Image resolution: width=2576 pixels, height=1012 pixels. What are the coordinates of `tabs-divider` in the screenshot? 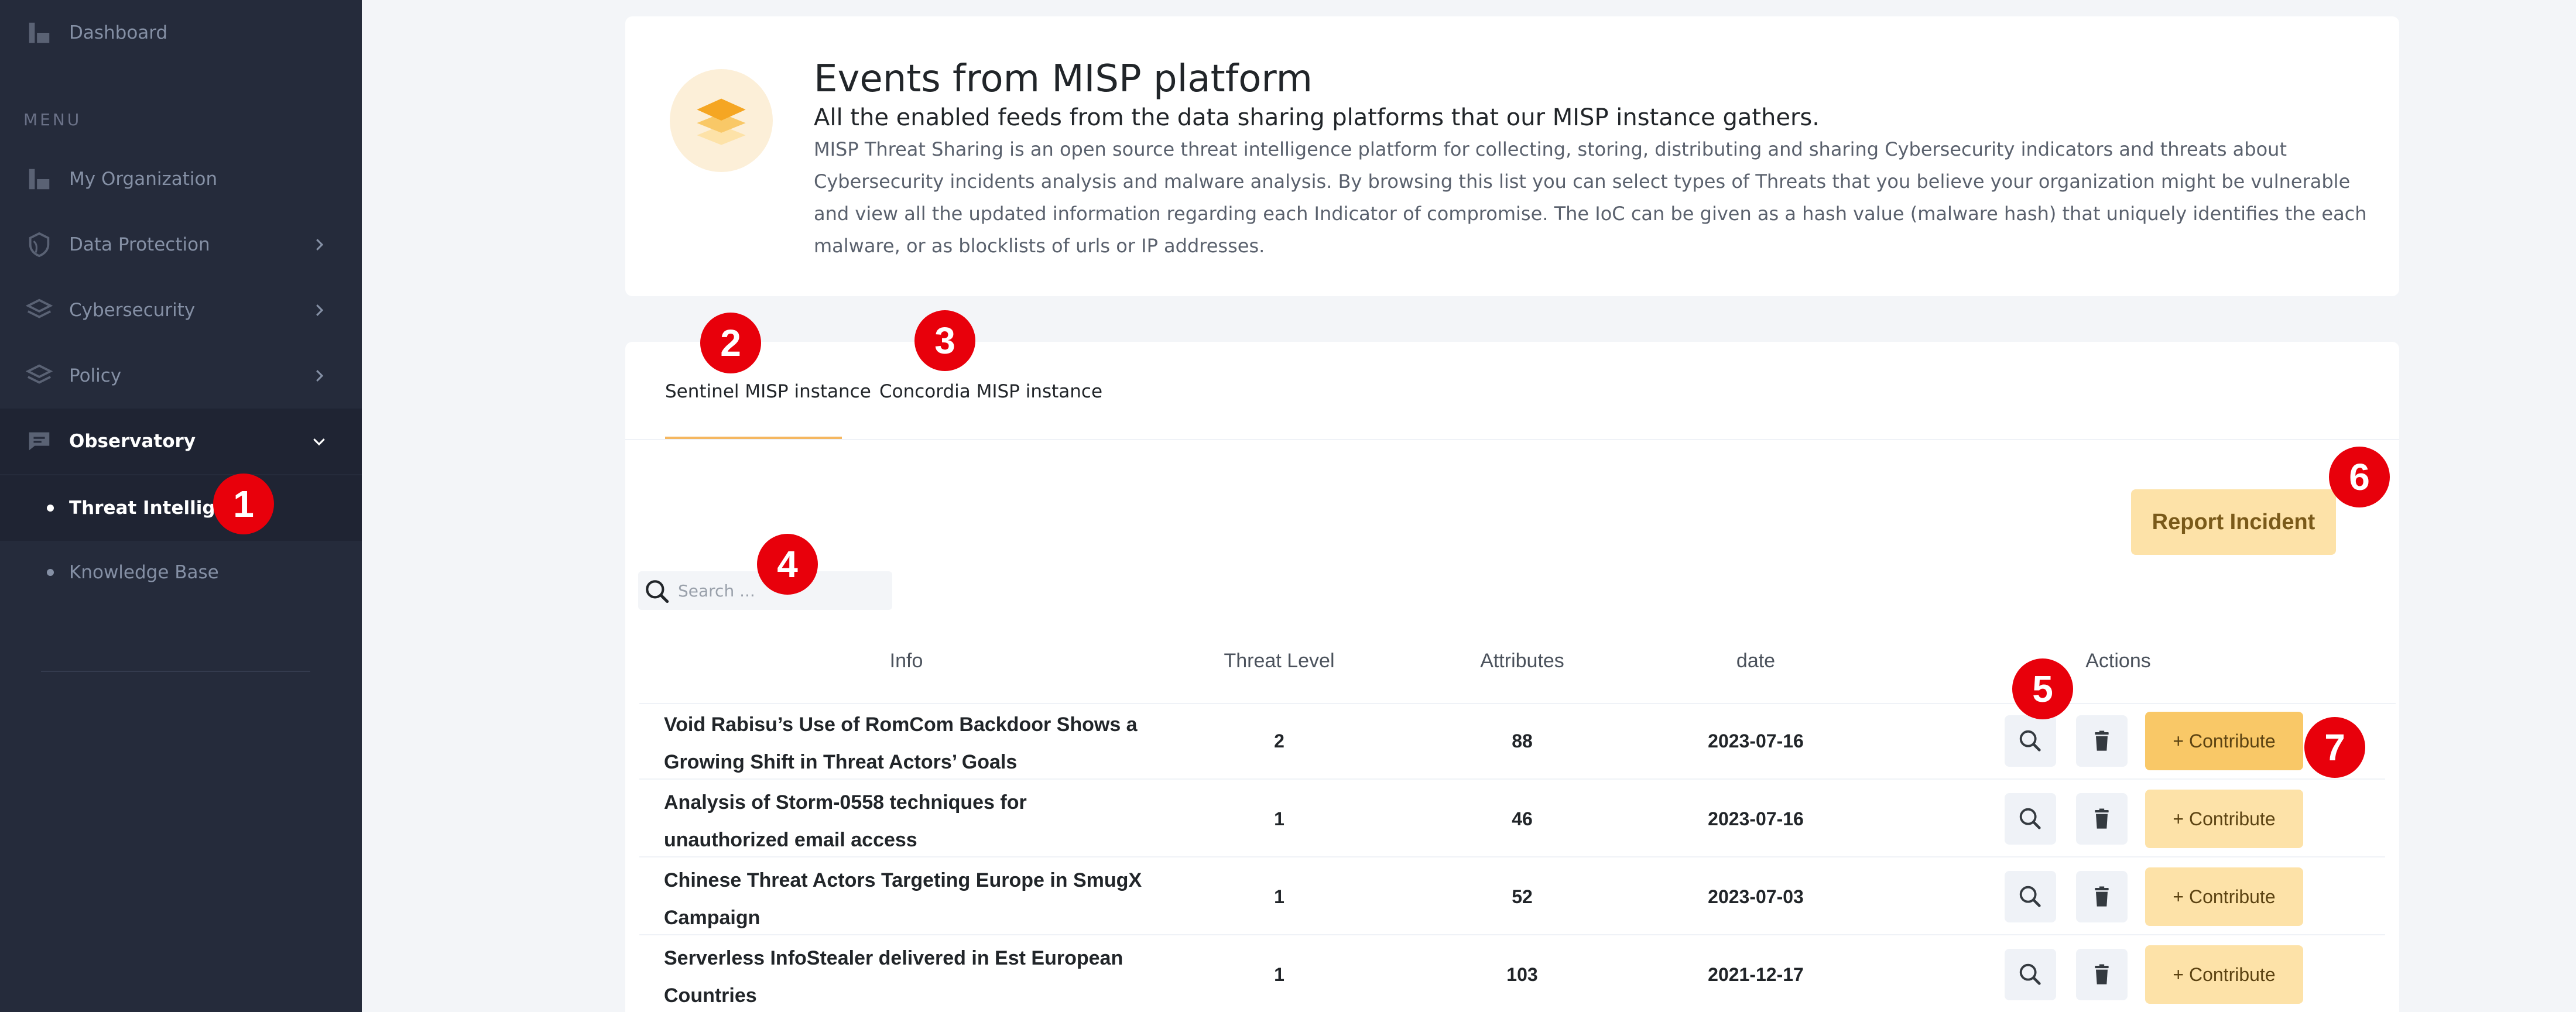 It's located at (1512, 439).